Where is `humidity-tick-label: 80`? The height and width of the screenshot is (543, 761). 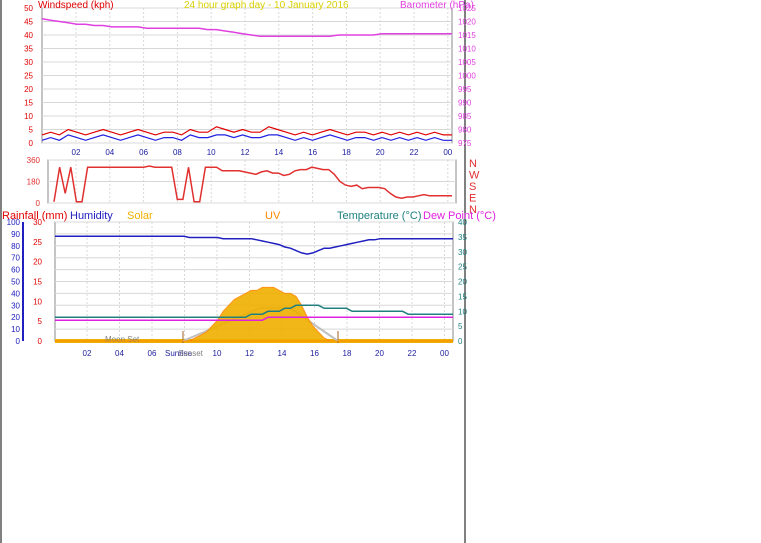 humidity-tick-label: 80 is located at coordinates (15, 246).